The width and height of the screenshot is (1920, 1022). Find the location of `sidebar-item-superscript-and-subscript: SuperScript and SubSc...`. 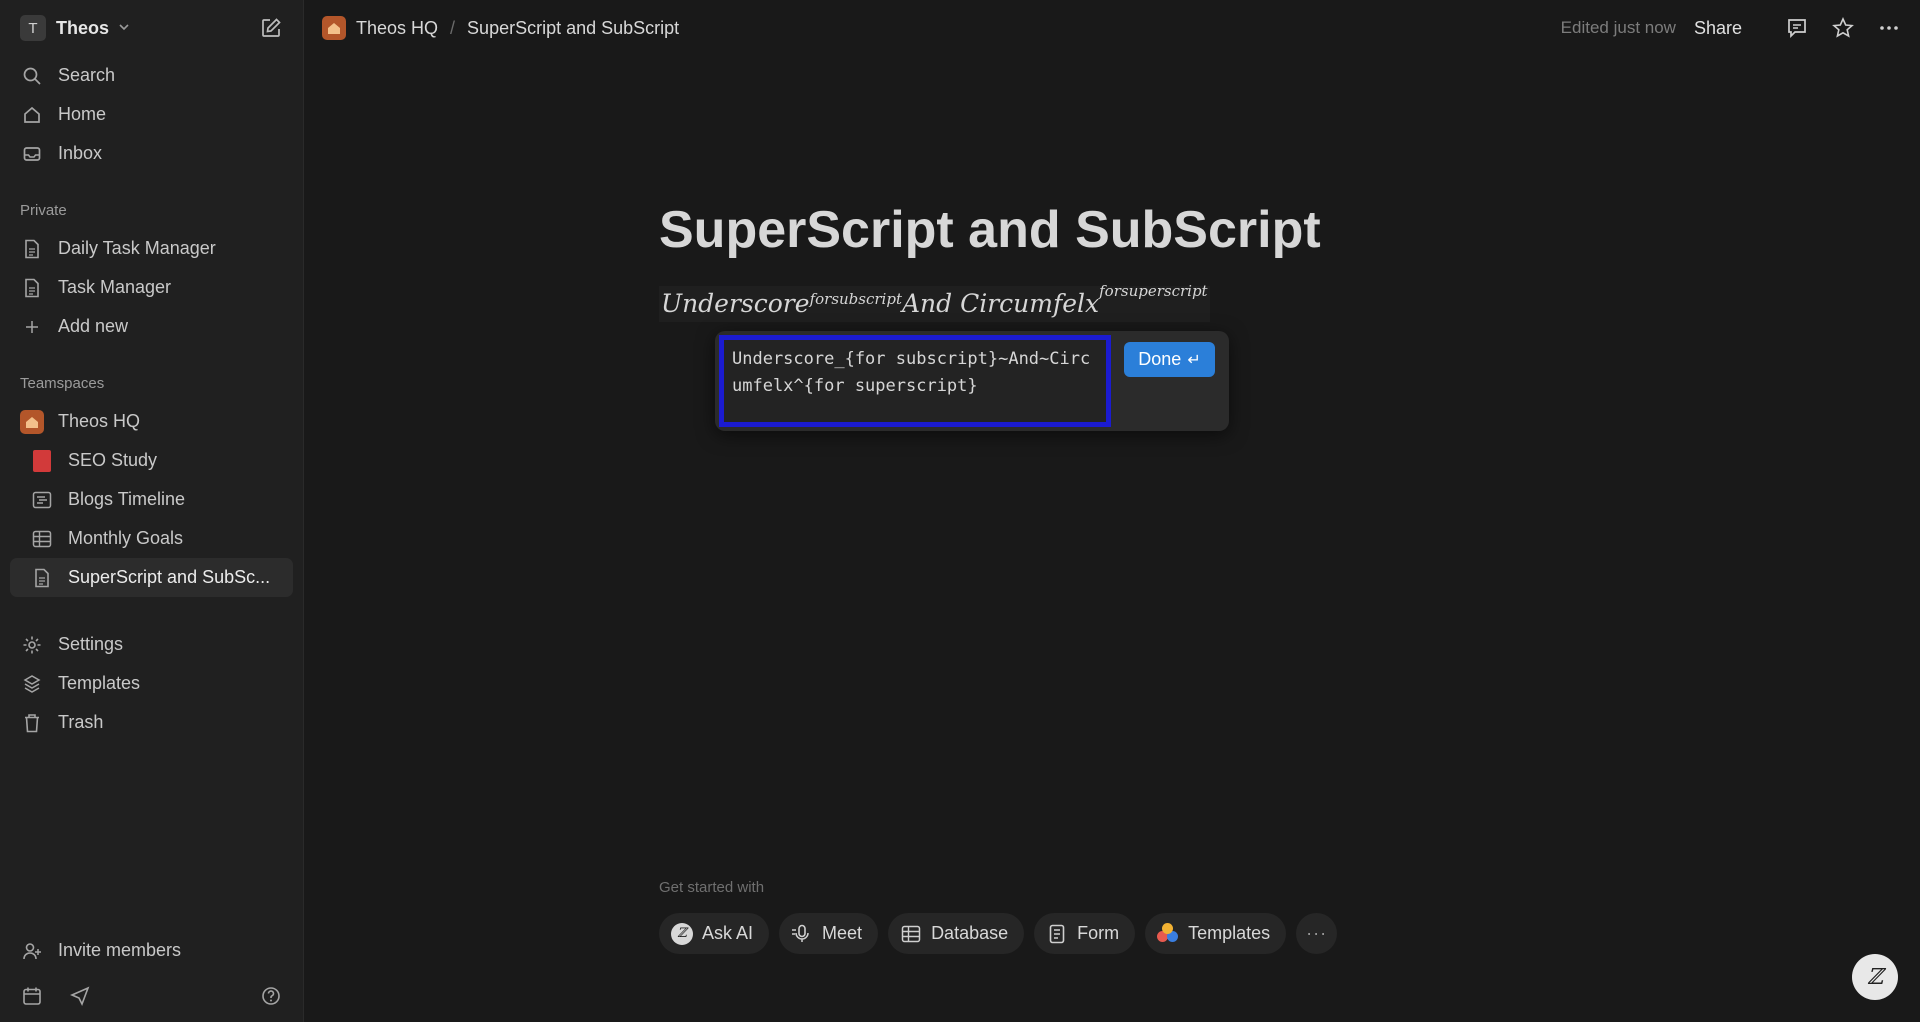

sidebar-item-superscript-and-subscript: SuperScript and SubSc... is located at coordinates (151, 577).